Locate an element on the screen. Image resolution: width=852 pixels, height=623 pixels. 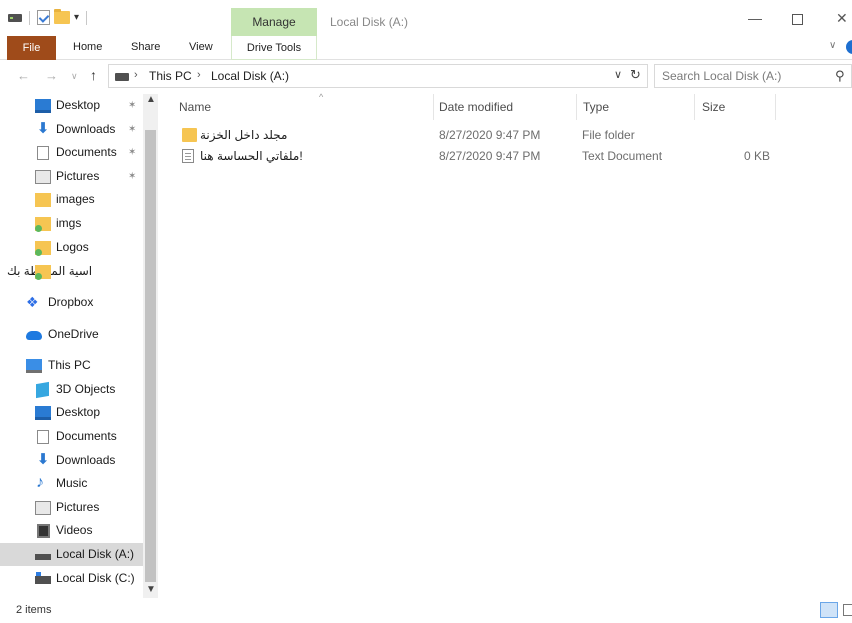
sidebar-item-label: Videos is located at coordinates (74, 530).